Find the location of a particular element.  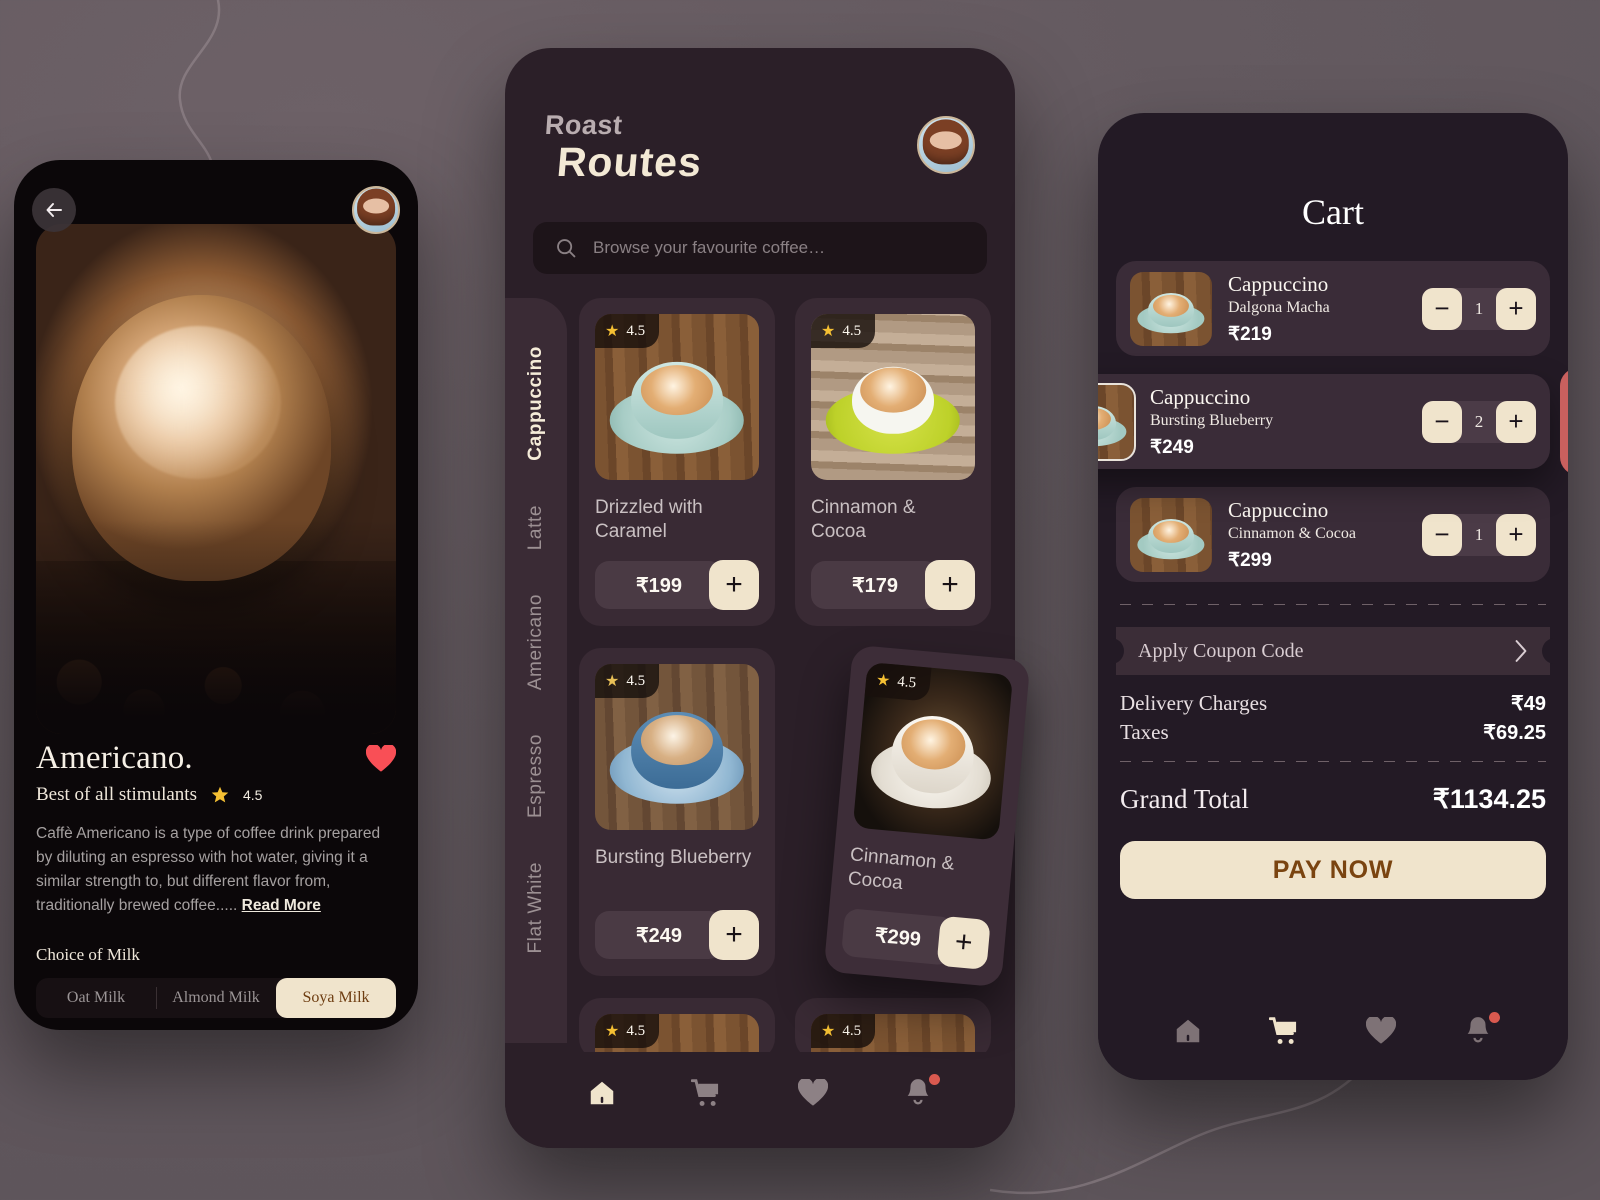

cart-item: Cappuccino Dalgona Macha ₹219 − 1 + is located at coordinates (1333, 308).